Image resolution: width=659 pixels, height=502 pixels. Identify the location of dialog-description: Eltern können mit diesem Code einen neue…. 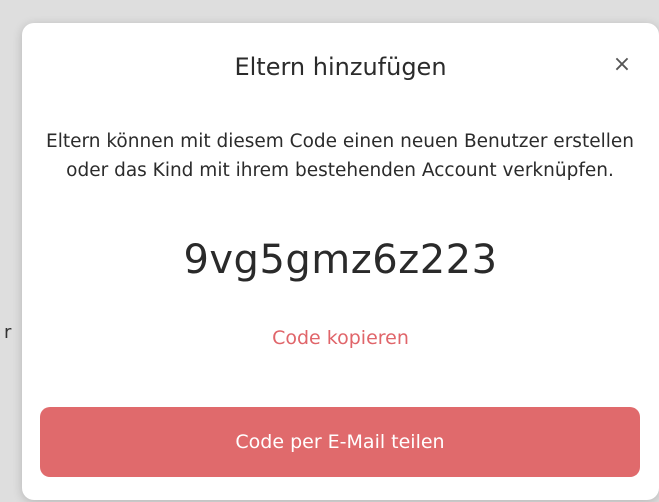
(340, 156).